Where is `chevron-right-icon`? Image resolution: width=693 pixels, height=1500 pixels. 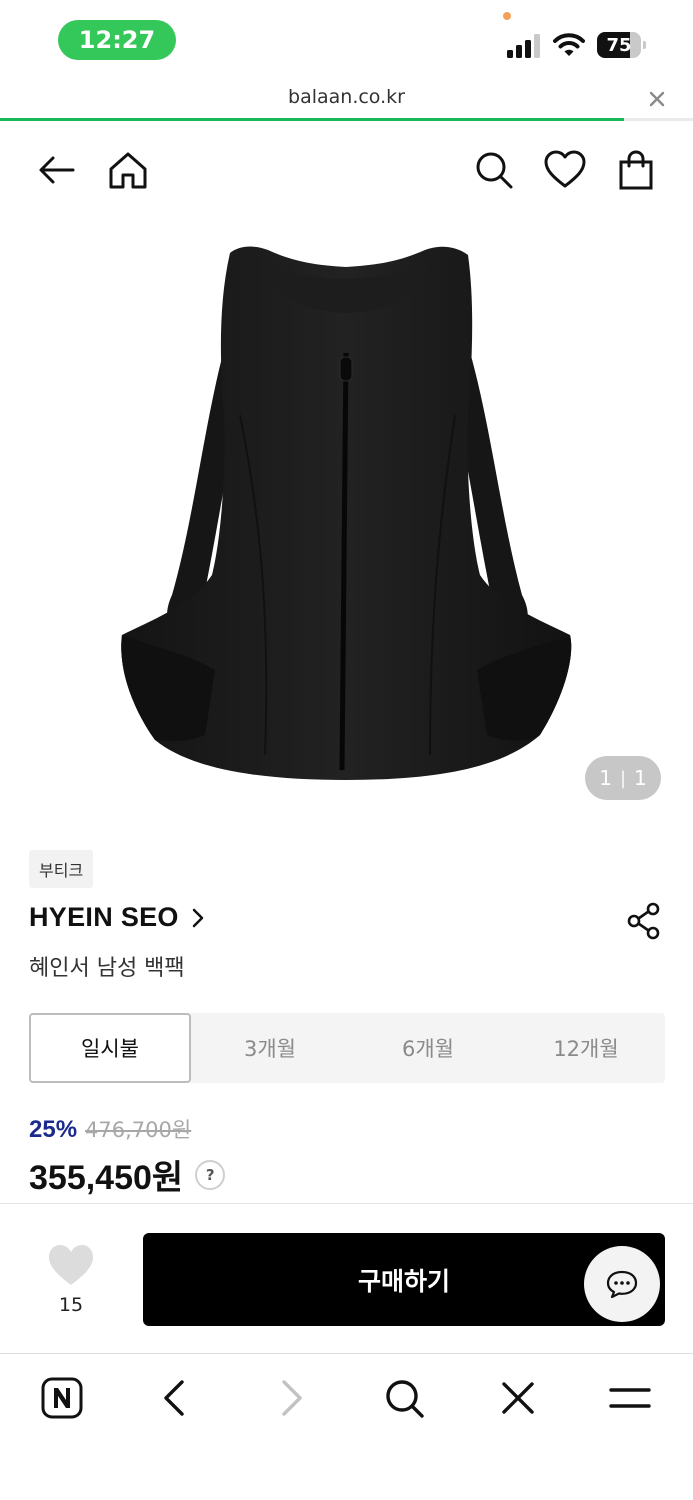
chevron-right-icon is located at coordinates (198, 918).